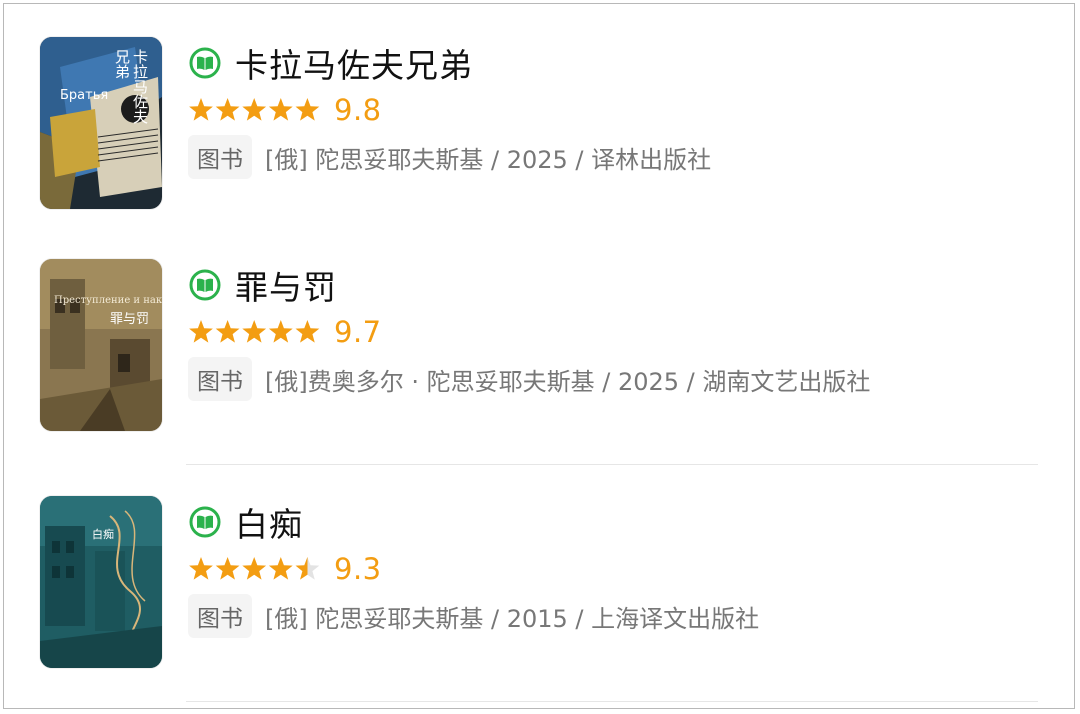  I want to click on cover-chinese-title: 白痴, so click(103, 534).